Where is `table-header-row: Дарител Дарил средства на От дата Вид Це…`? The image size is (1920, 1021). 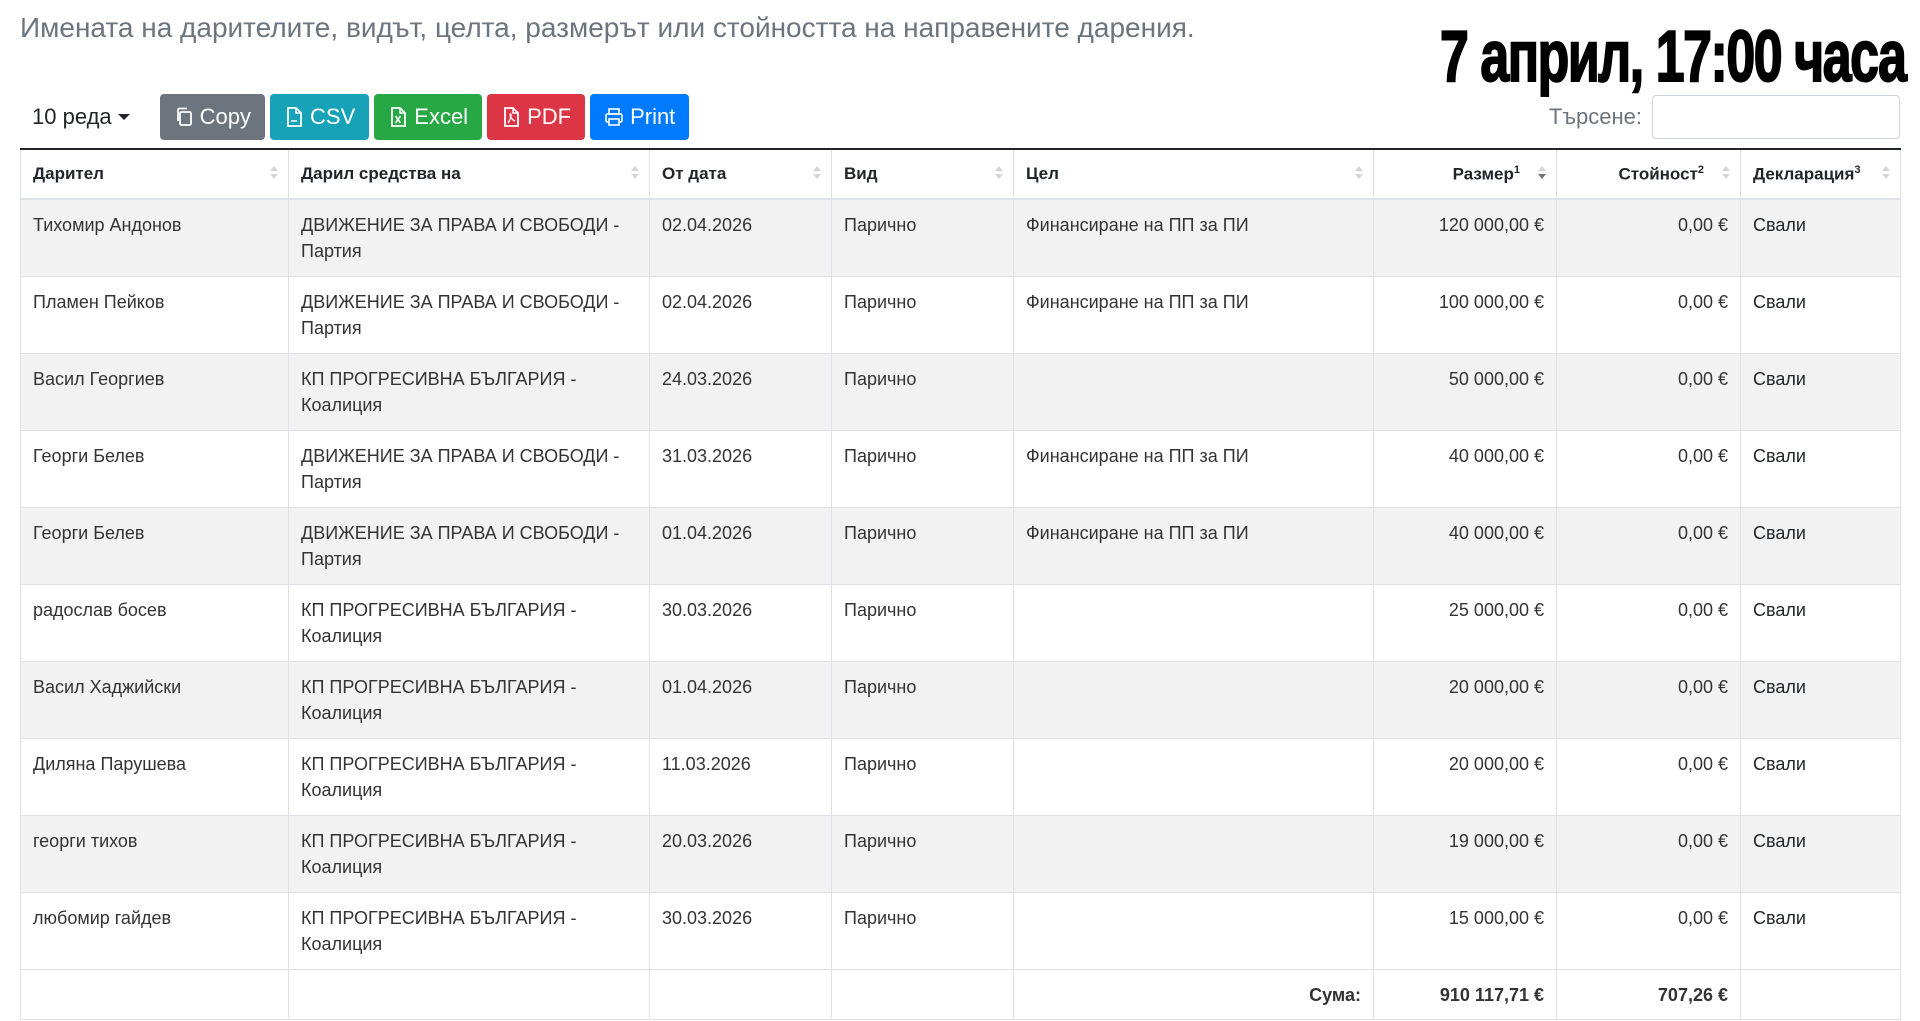 table-header-row: Дарител Дарил средства на От дата Вид Це… is located at coordinates (960, 174).